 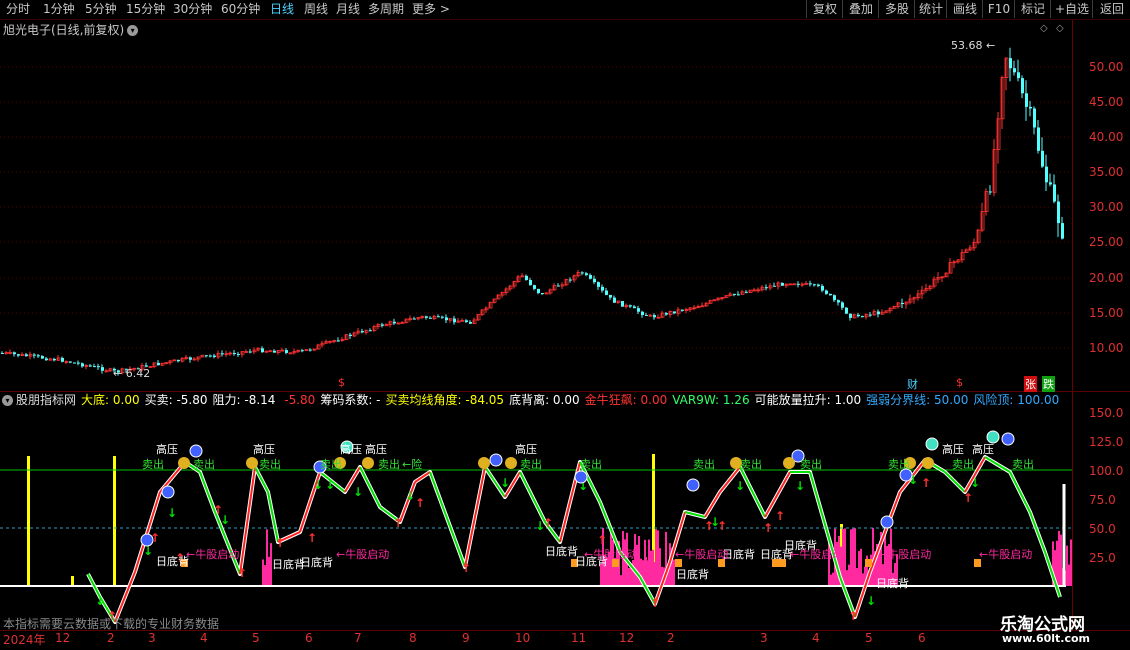 I want to click on overlay-button: 叠加, so click(x=860, y=9).